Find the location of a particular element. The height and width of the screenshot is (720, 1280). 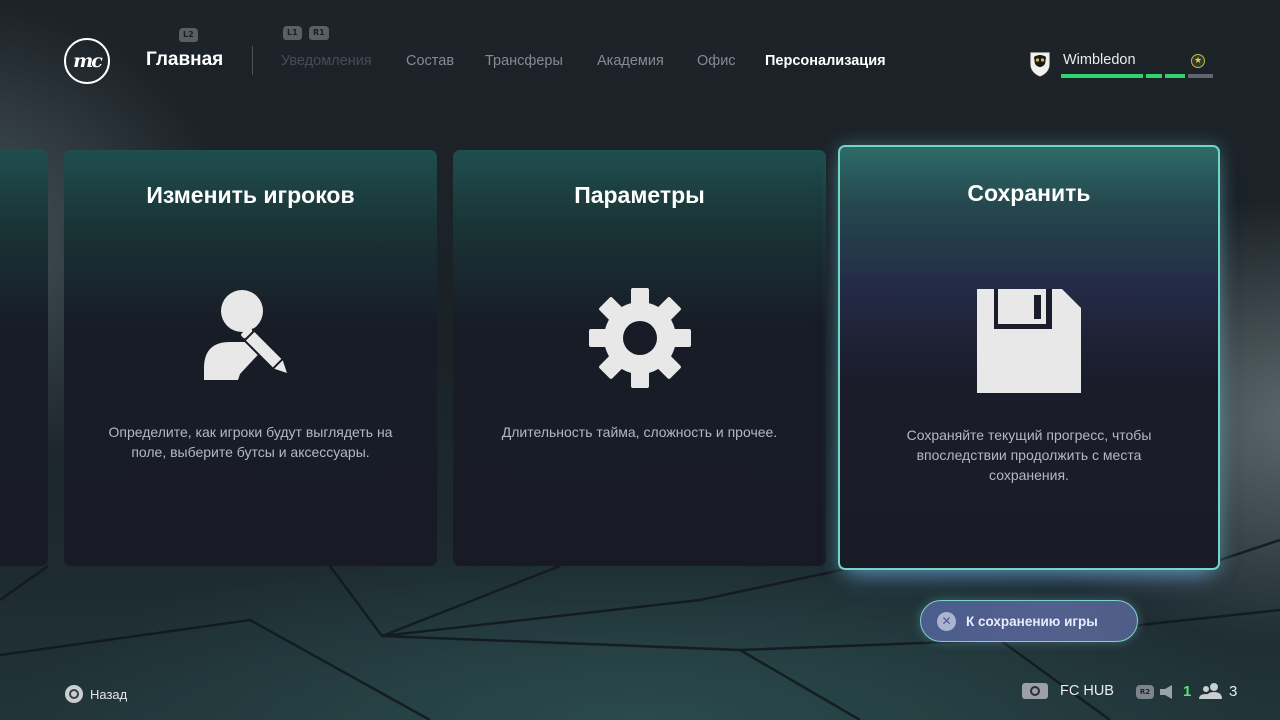

fc-hub-label: FC HUB is located at coordinates (1087, 691).